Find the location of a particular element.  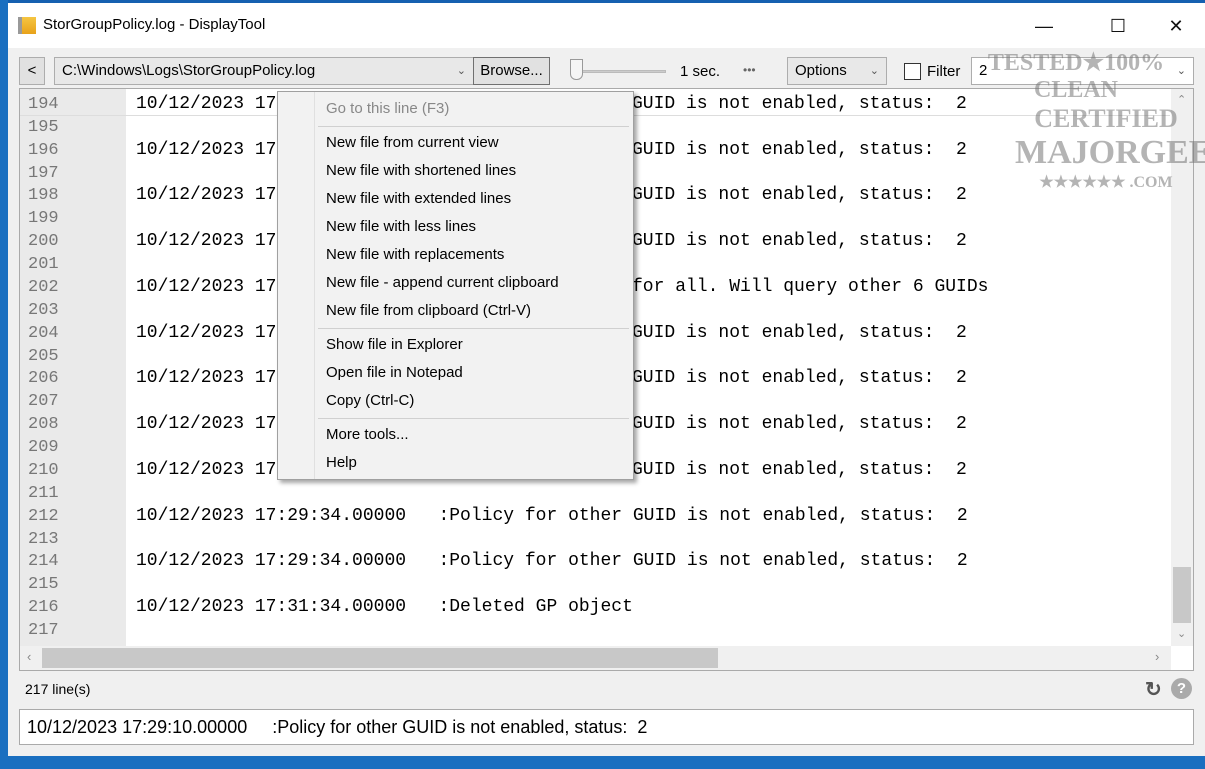

options-dropdown: Options ⌄ is located at coordinates (837, 71).